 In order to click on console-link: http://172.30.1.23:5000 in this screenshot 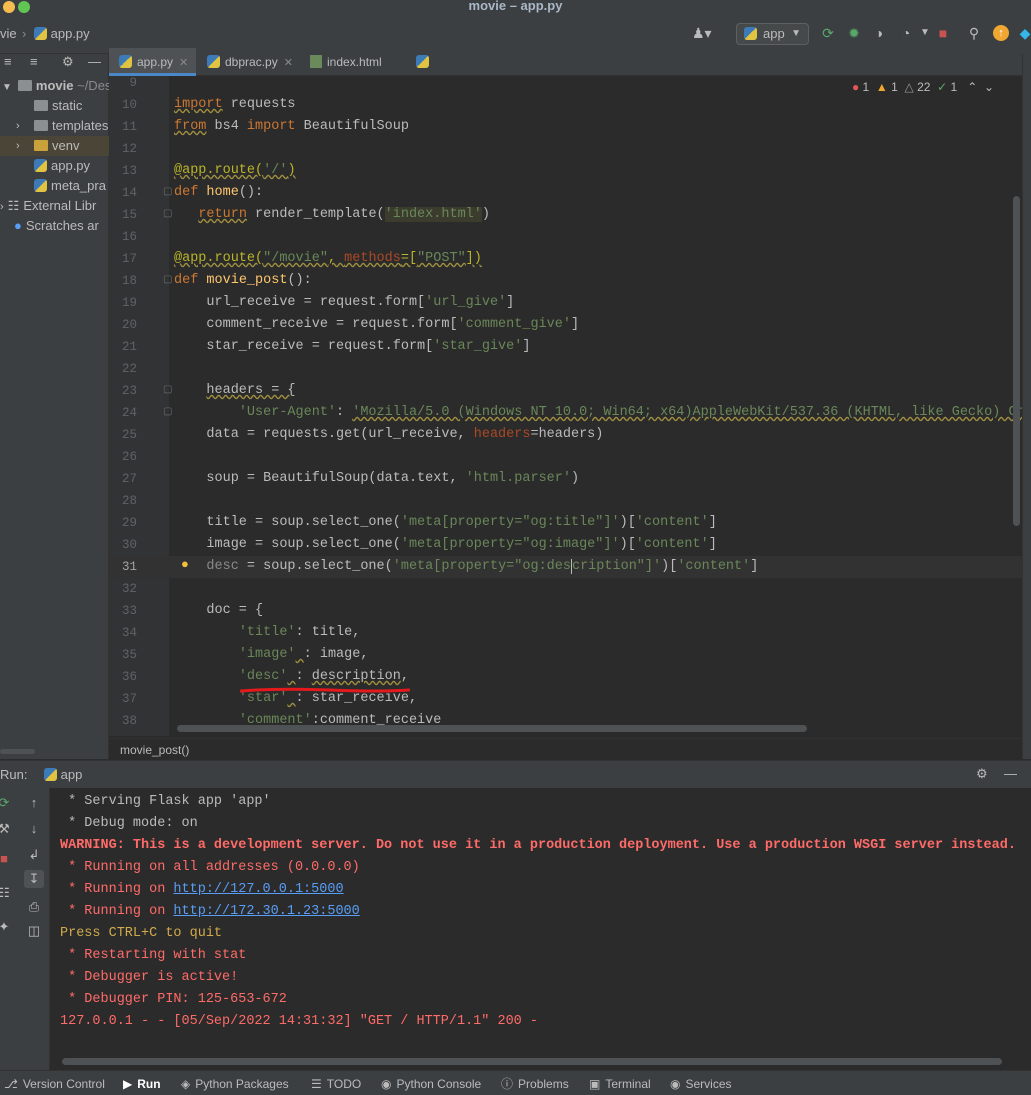, I will do `click(266, 911)`.